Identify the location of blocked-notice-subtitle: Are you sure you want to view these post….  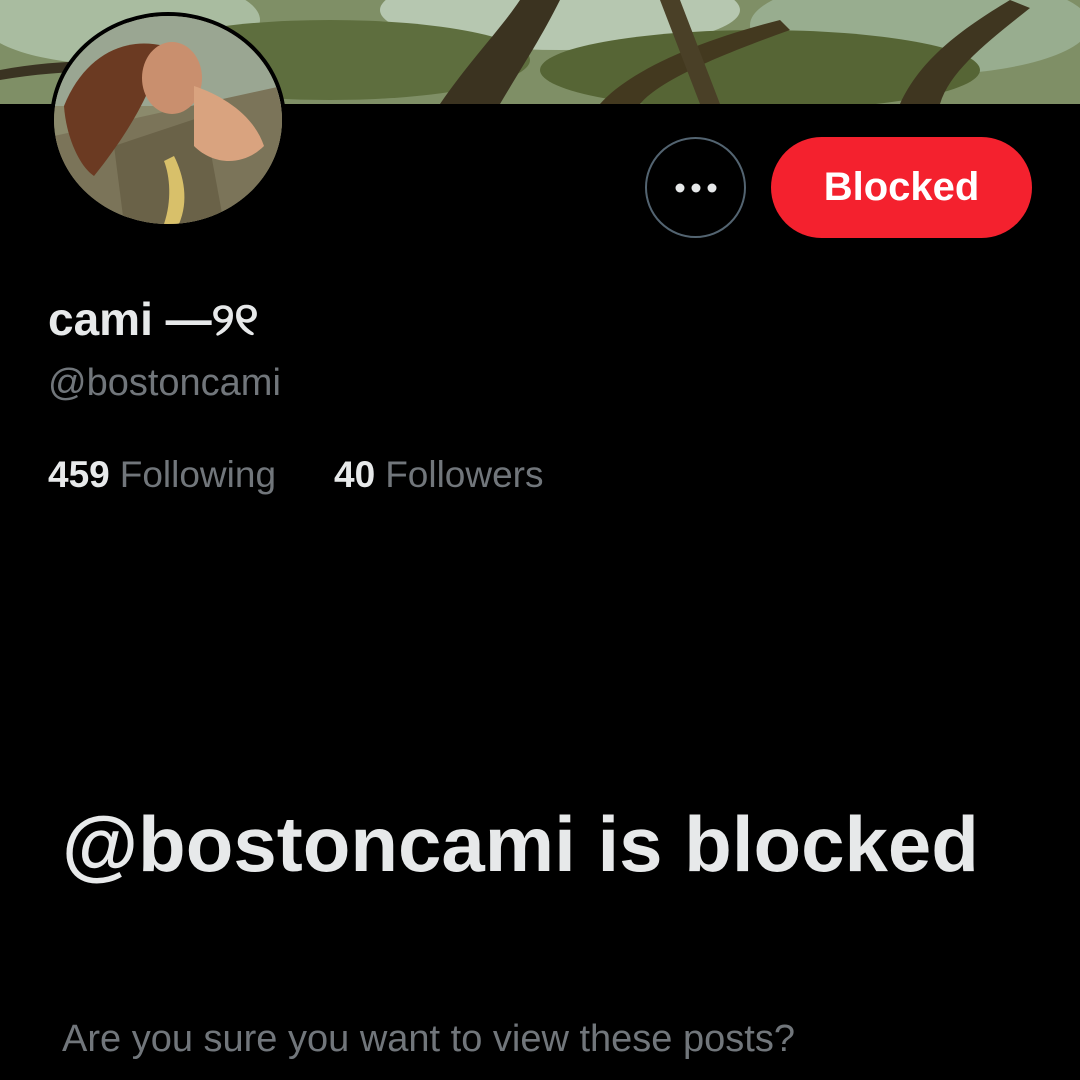
(428, 1039).